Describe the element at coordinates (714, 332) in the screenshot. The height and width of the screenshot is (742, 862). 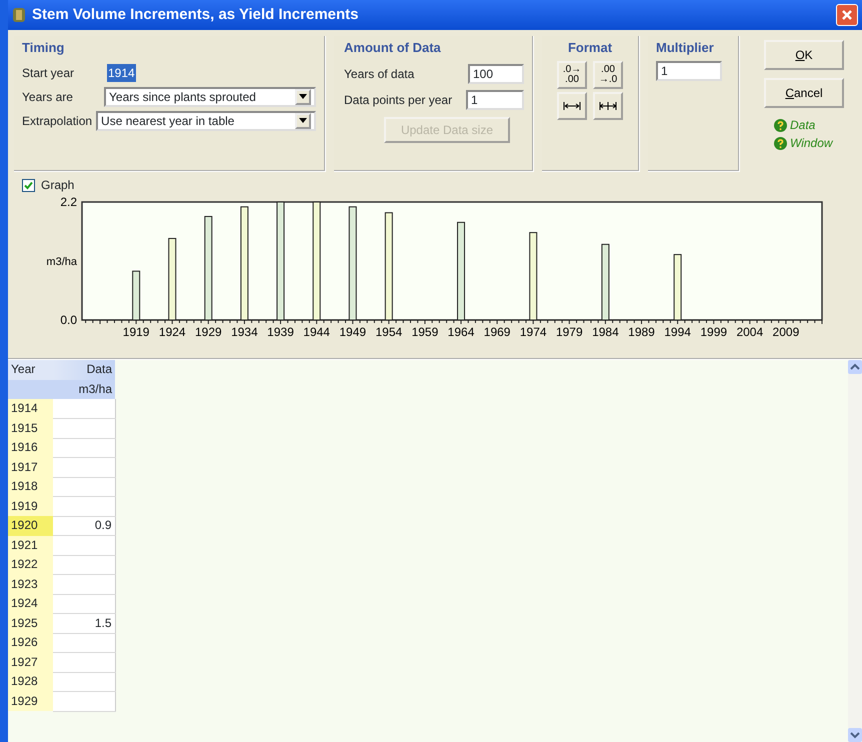
I see `x-tick-label: 1999` at that location.